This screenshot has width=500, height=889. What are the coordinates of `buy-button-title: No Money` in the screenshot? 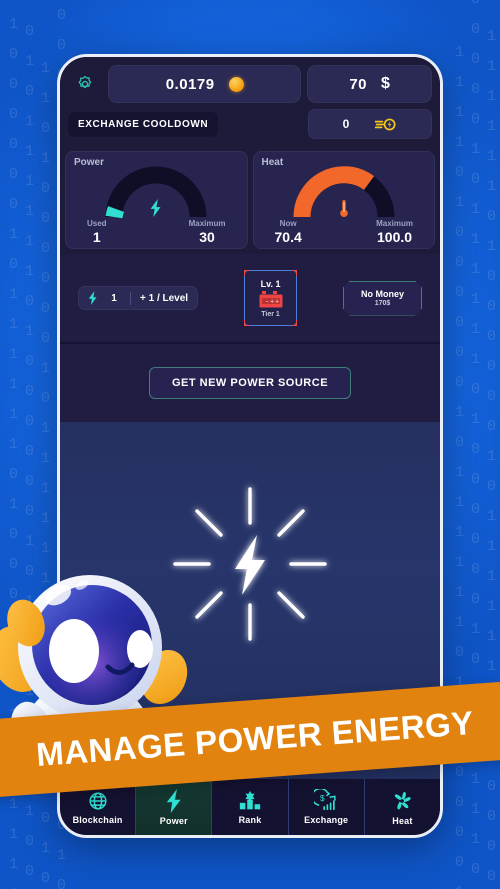 It's located at (382, 294).